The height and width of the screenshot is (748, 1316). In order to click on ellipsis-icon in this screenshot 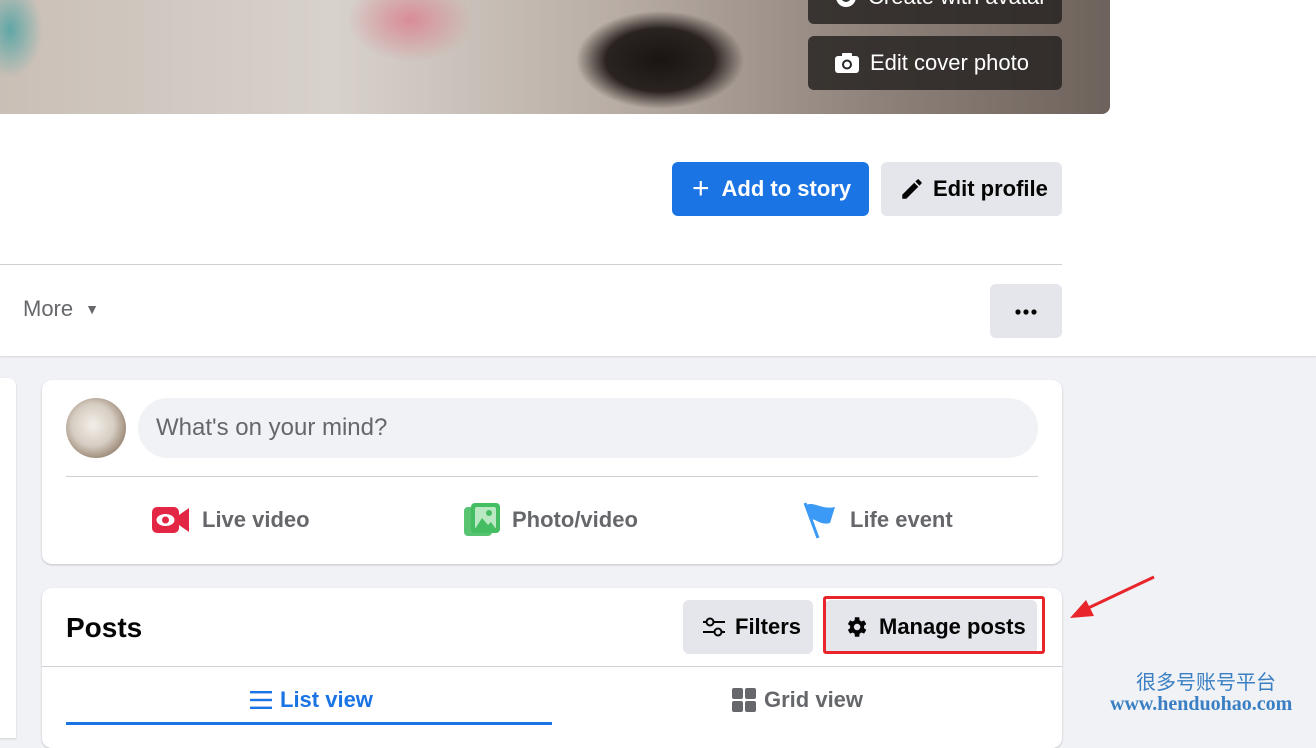, I will do `click(1026, 311)`.